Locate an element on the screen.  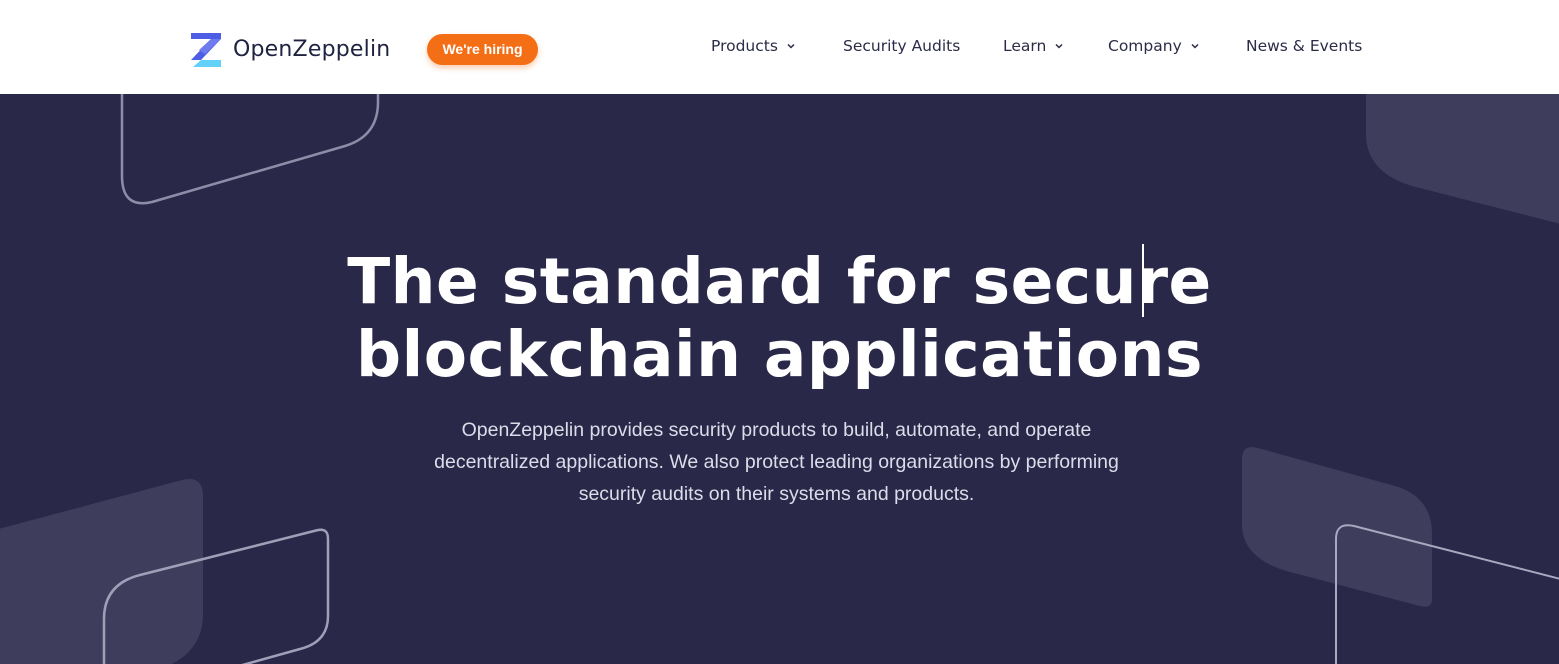
openzeppelin-logo-icon is located at coordinates (206, 50).